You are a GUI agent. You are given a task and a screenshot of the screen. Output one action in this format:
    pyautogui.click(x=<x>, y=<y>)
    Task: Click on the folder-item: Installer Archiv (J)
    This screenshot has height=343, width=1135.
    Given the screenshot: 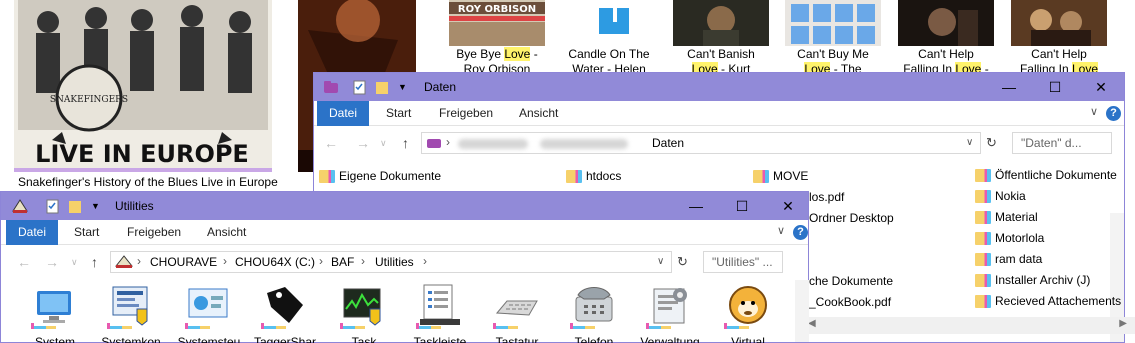 What is the action you would take?
    pyautogui.click(x=1032, y=280)
    